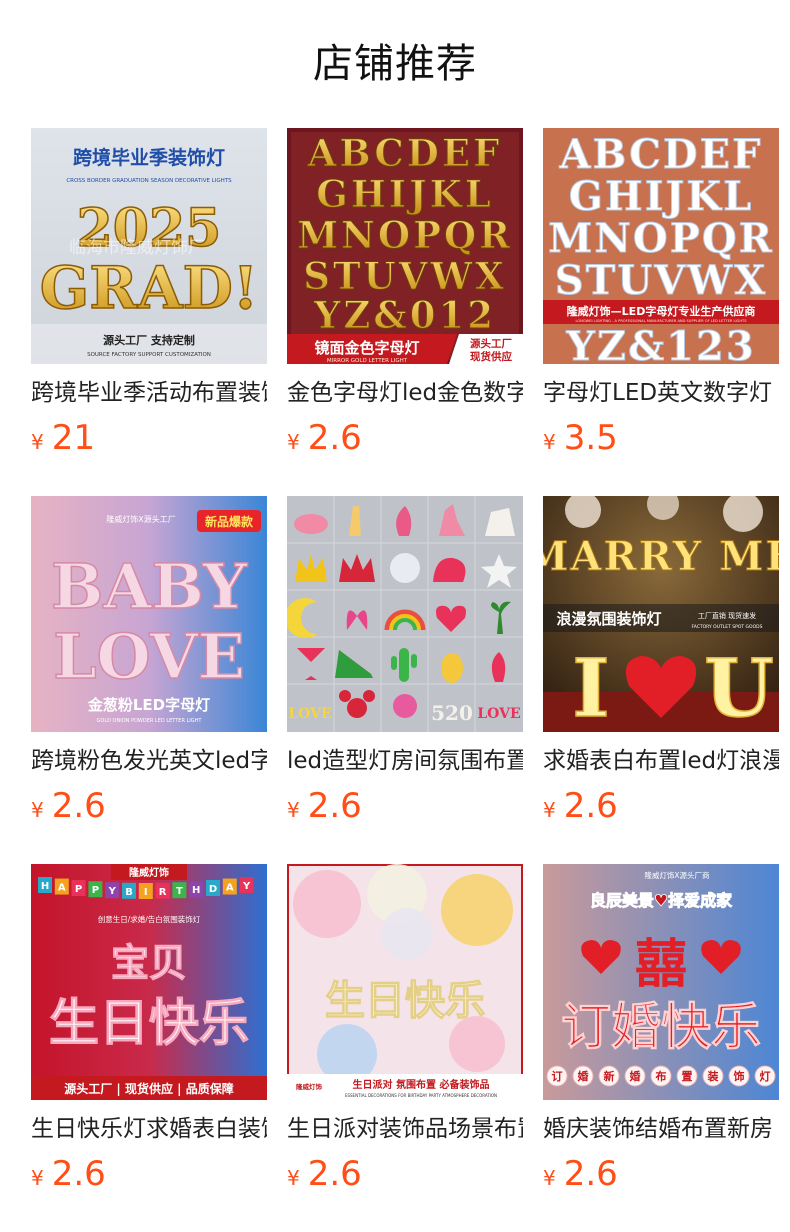 This screenshot has height=1232, width=790. What do you see at coordinates (452, 713) in the screenshot?
I see `image-tile-text: 520` at bounding box center [452, 713].